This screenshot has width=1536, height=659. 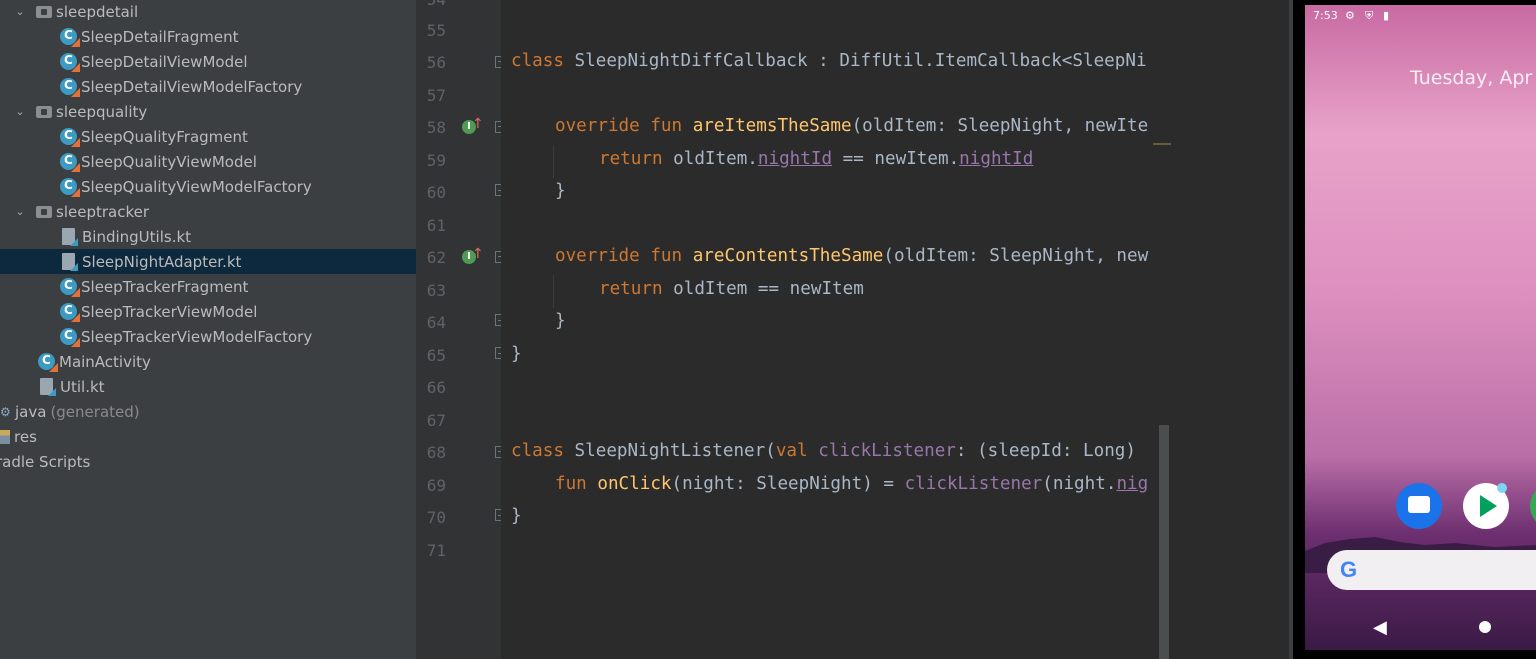 I want to click on code-text: (night: SleepNight) =, so click(x=788, y=484).